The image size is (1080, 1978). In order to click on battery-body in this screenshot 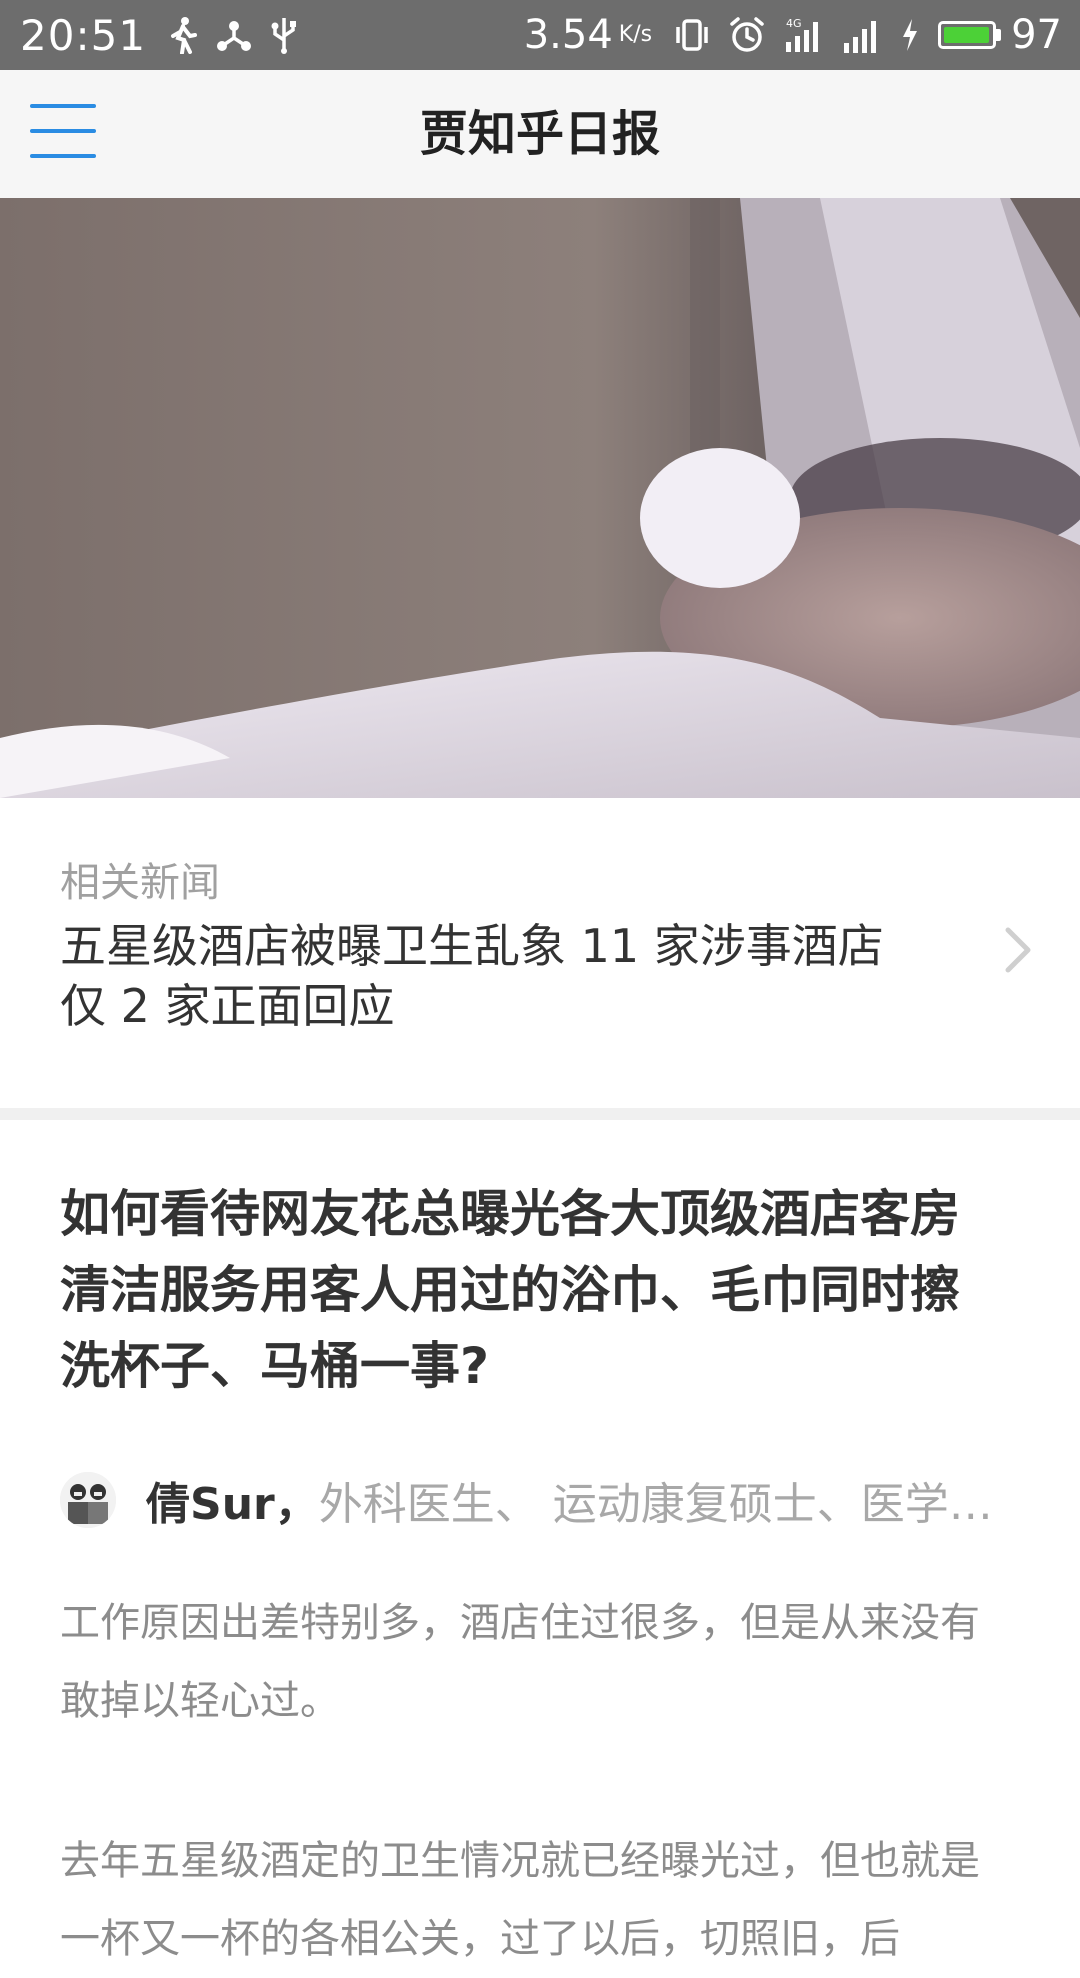, I will do `click(967, 35)`.